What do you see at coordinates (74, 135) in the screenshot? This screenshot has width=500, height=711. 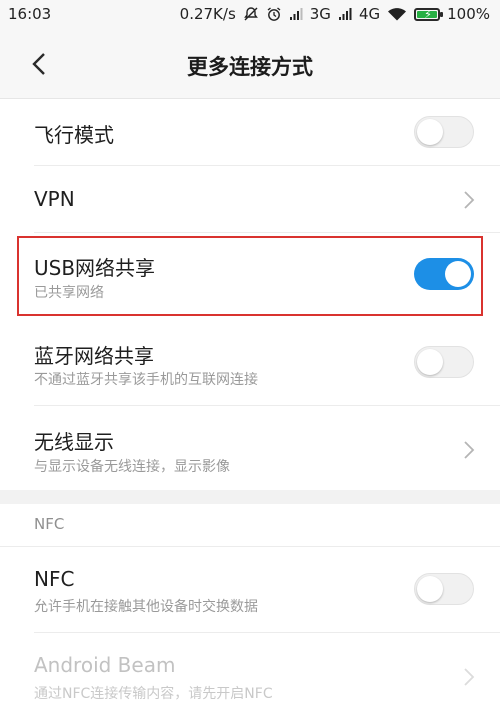 I see `list-item-label: 飞行模式` at bounding box center [74, 135].